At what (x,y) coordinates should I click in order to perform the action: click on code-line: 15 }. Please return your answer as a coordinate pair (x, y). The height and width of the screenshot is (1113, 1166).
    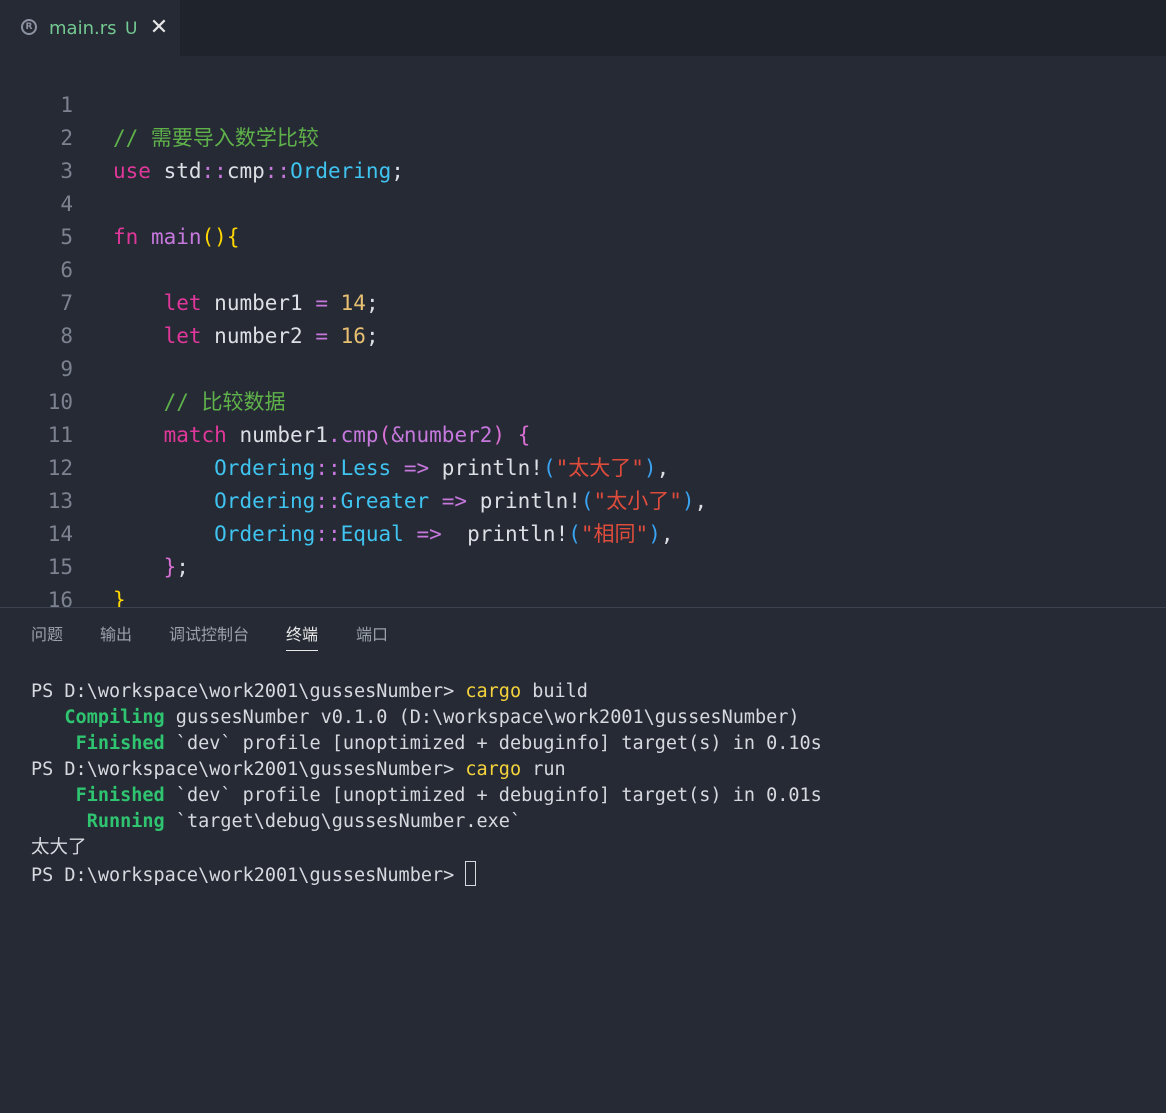
    Looking at the image, I should click on (583, 562).